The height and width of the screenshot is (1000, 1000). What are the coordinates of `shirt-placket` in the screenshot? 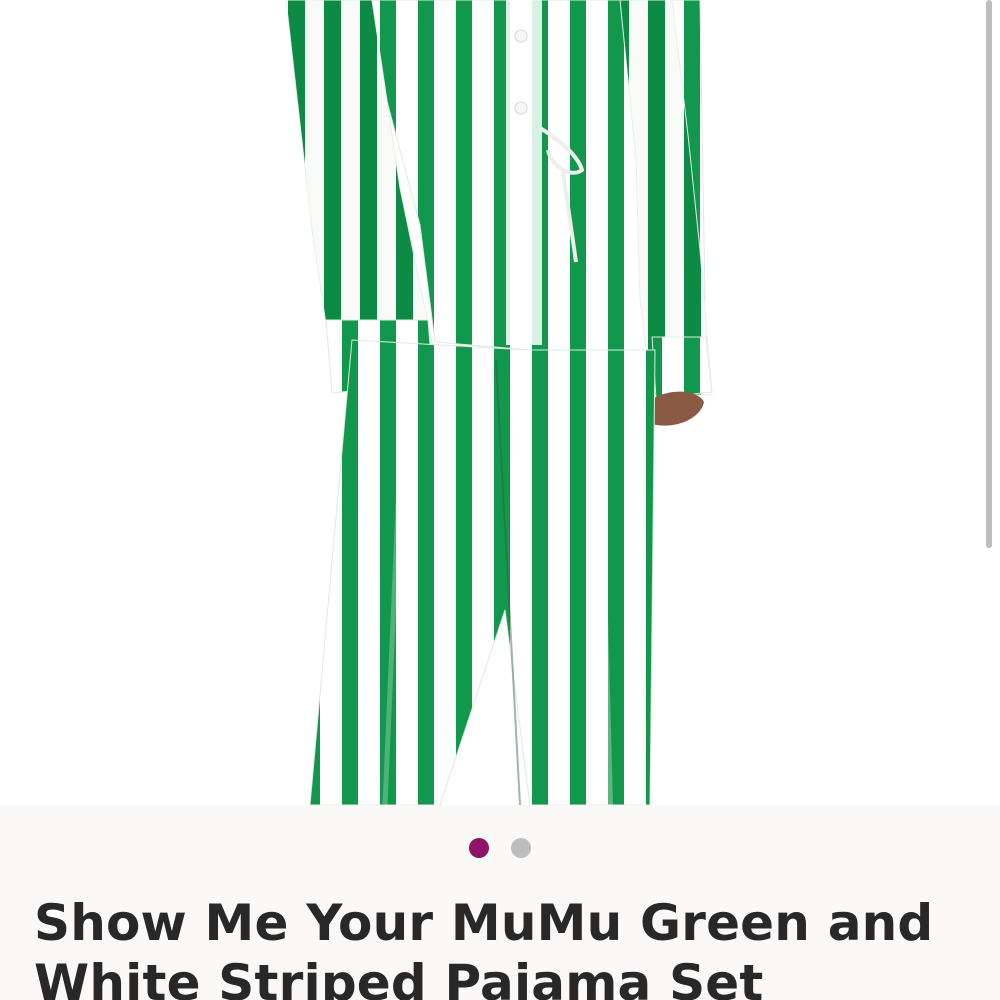 It's located at (524, 172).